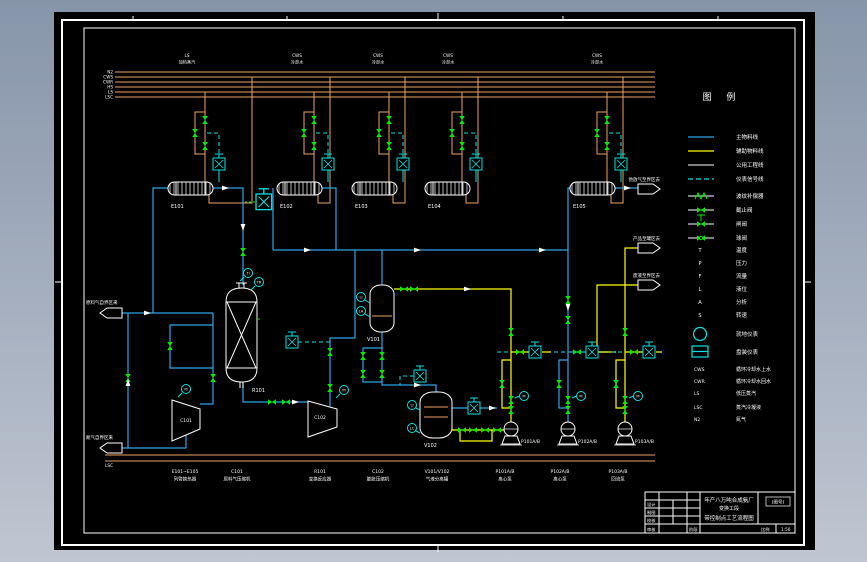  What do you see at coordinates (241, 335) in the screenshot?
I see `reactor-r101` at bounding box center [241, 335].